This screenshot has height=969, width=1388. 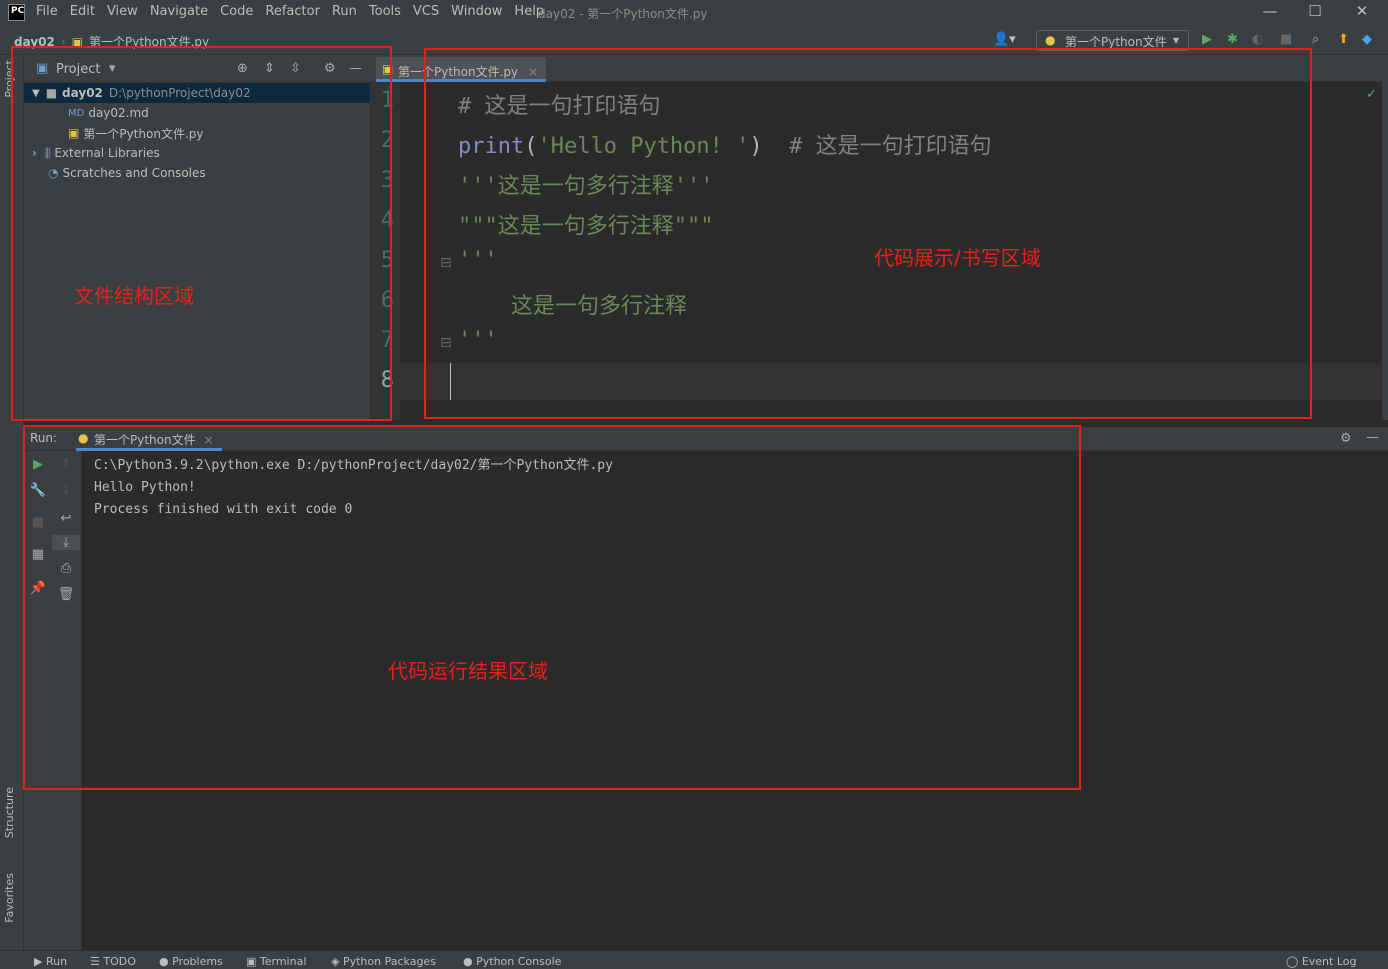 I want to click on tool-window-run: ▶ Run, so click(x=50, y=961).